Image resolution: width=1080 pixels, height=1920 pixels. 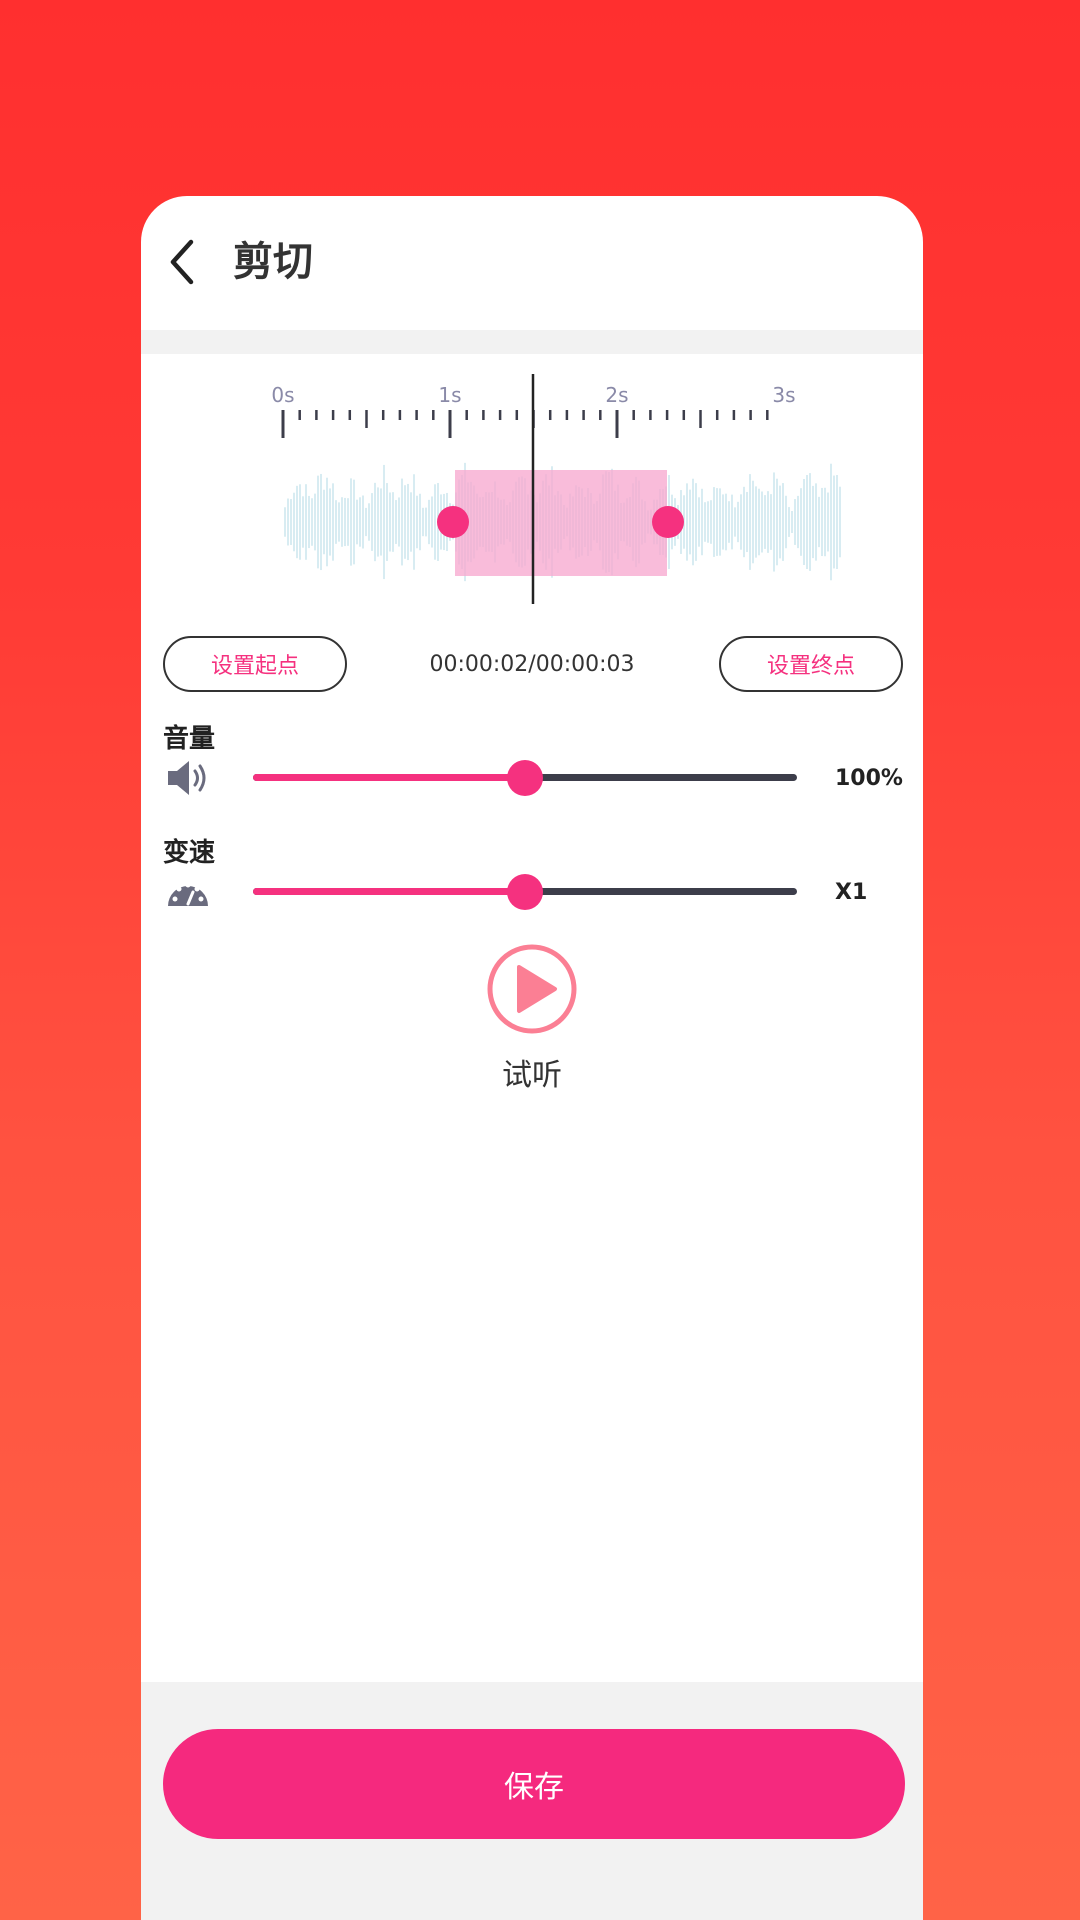 What do you see at coordinates (273, 262) in the screenshot?
I see `page-title: 剪切` at bounding box center [273, 262].